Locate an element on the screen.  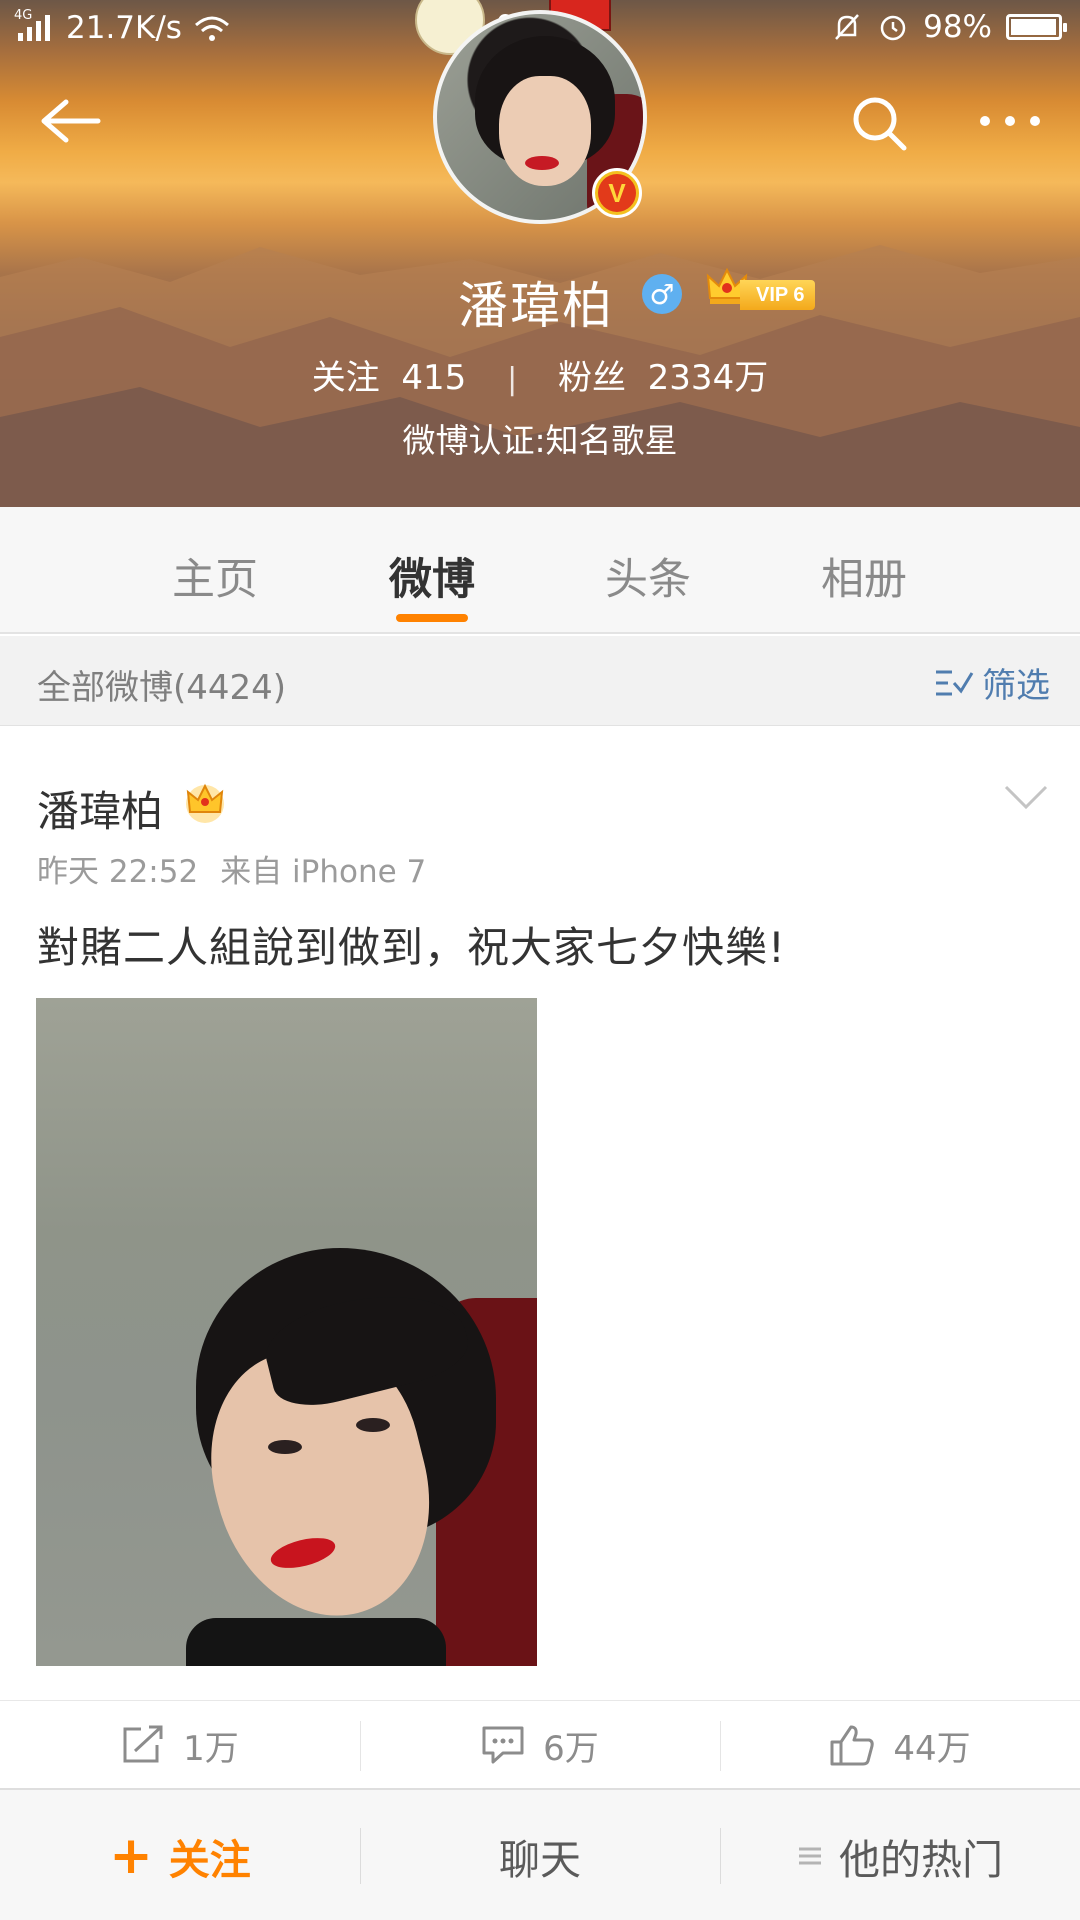
tab-headlines: 头条 is located at coordinates (648, 576).